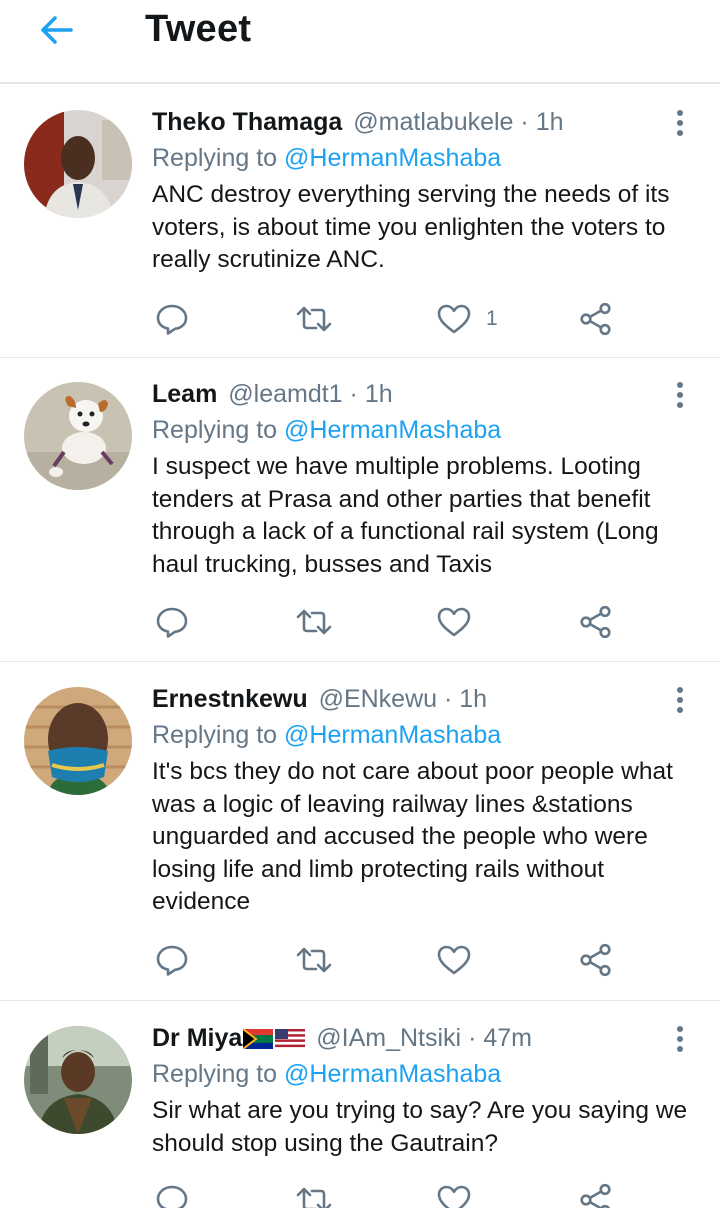 The height and width of the screenshot is (1208, 720). What do you see at coordinates (285, 394) in the screenshot?
I see `author-handle: @leamdt1` at bounding box center [285, 394].